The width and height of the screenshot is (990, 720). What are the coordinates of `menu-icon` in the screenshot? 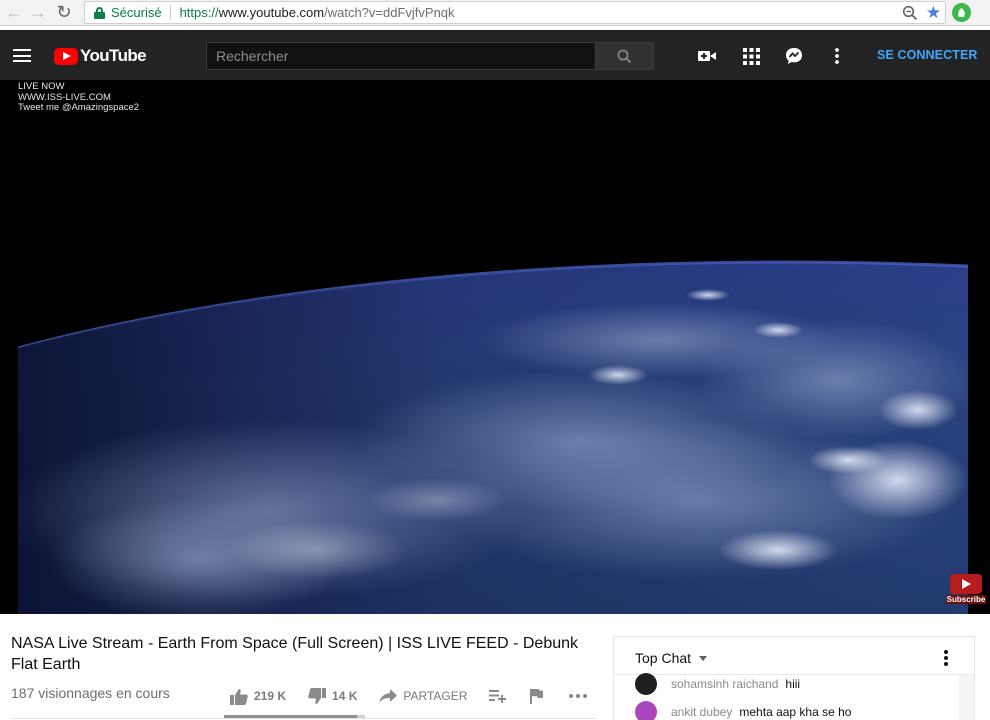 It's located at (22, 55).